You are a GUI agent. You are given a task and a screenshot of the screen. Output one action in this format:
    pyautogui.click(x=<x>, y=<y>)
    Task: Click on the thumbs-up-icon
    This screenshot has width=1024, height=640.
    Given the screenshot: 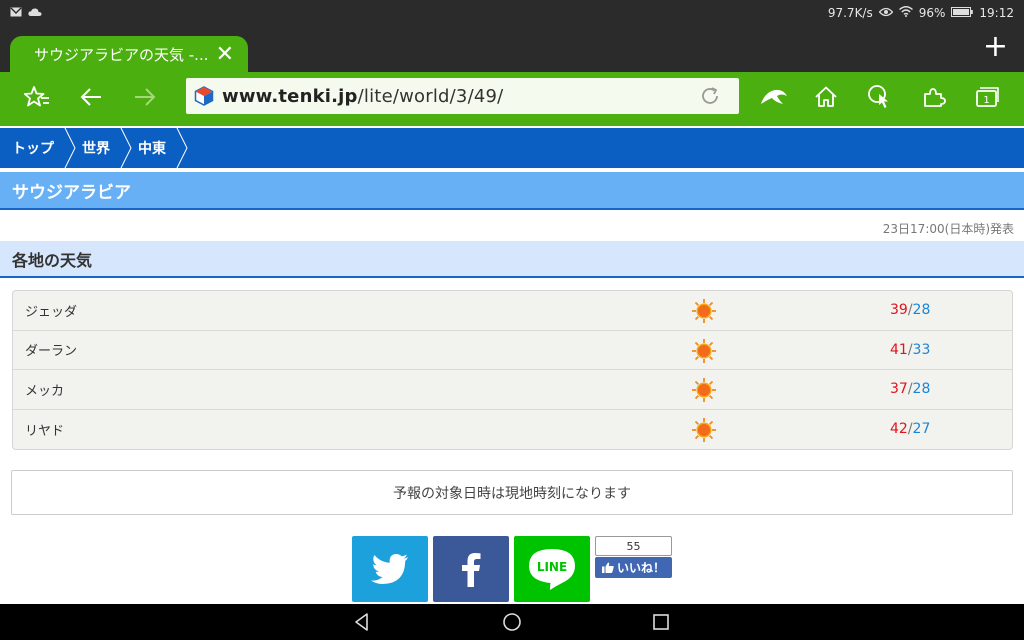 What is the action you would take?
    pyautogui.click(x=607, y=567)
    